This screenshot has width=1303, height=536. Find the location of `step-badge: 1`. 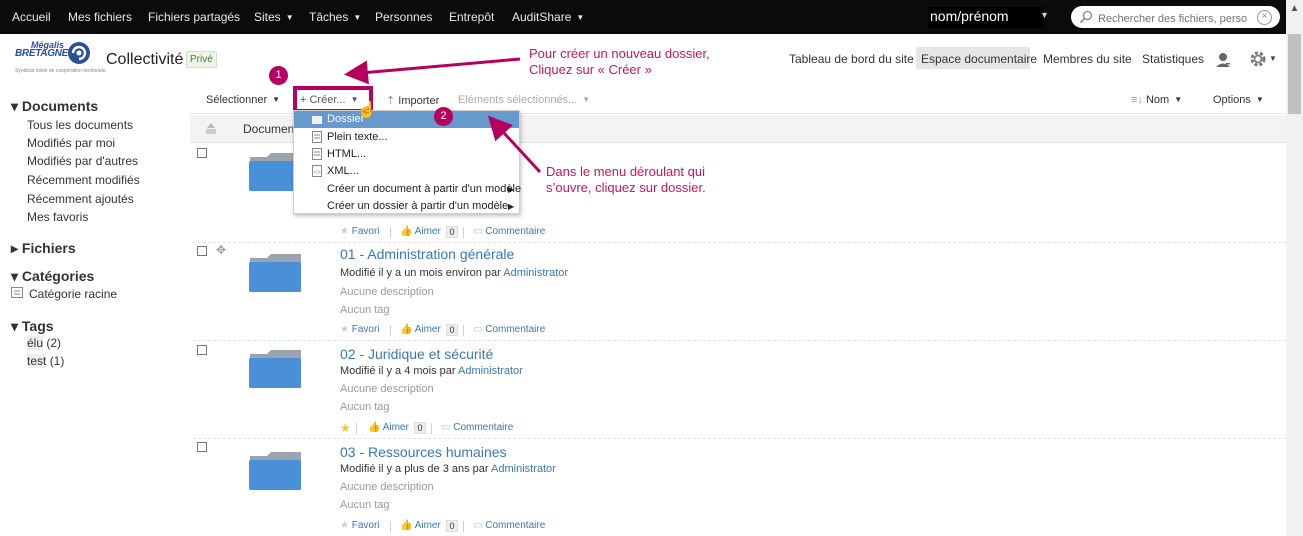

step-badge: 1 is located at coordinates (278, 75).